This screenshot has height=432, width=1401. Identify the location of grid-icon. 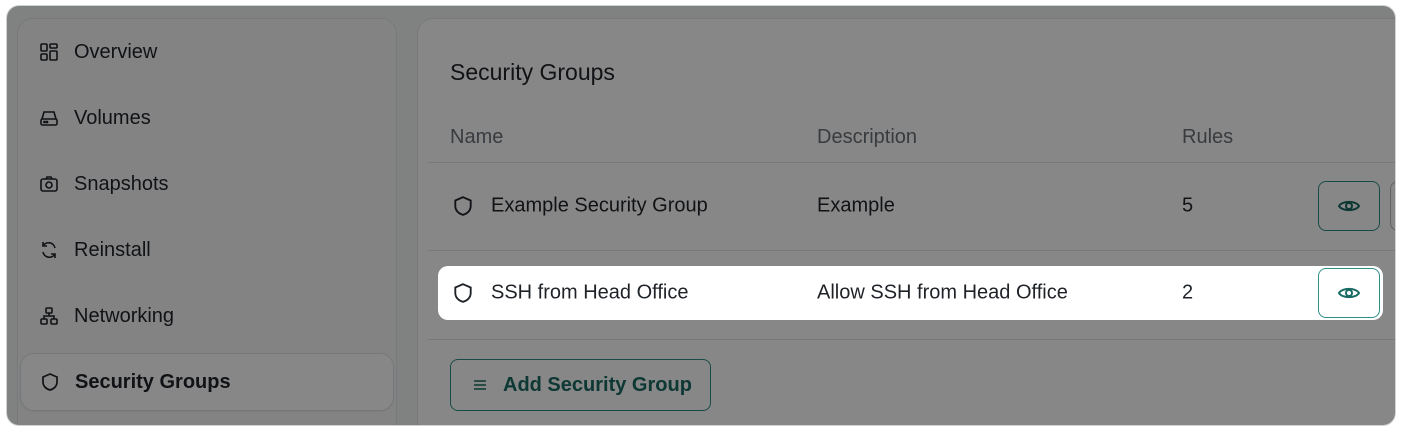
(49, 52).